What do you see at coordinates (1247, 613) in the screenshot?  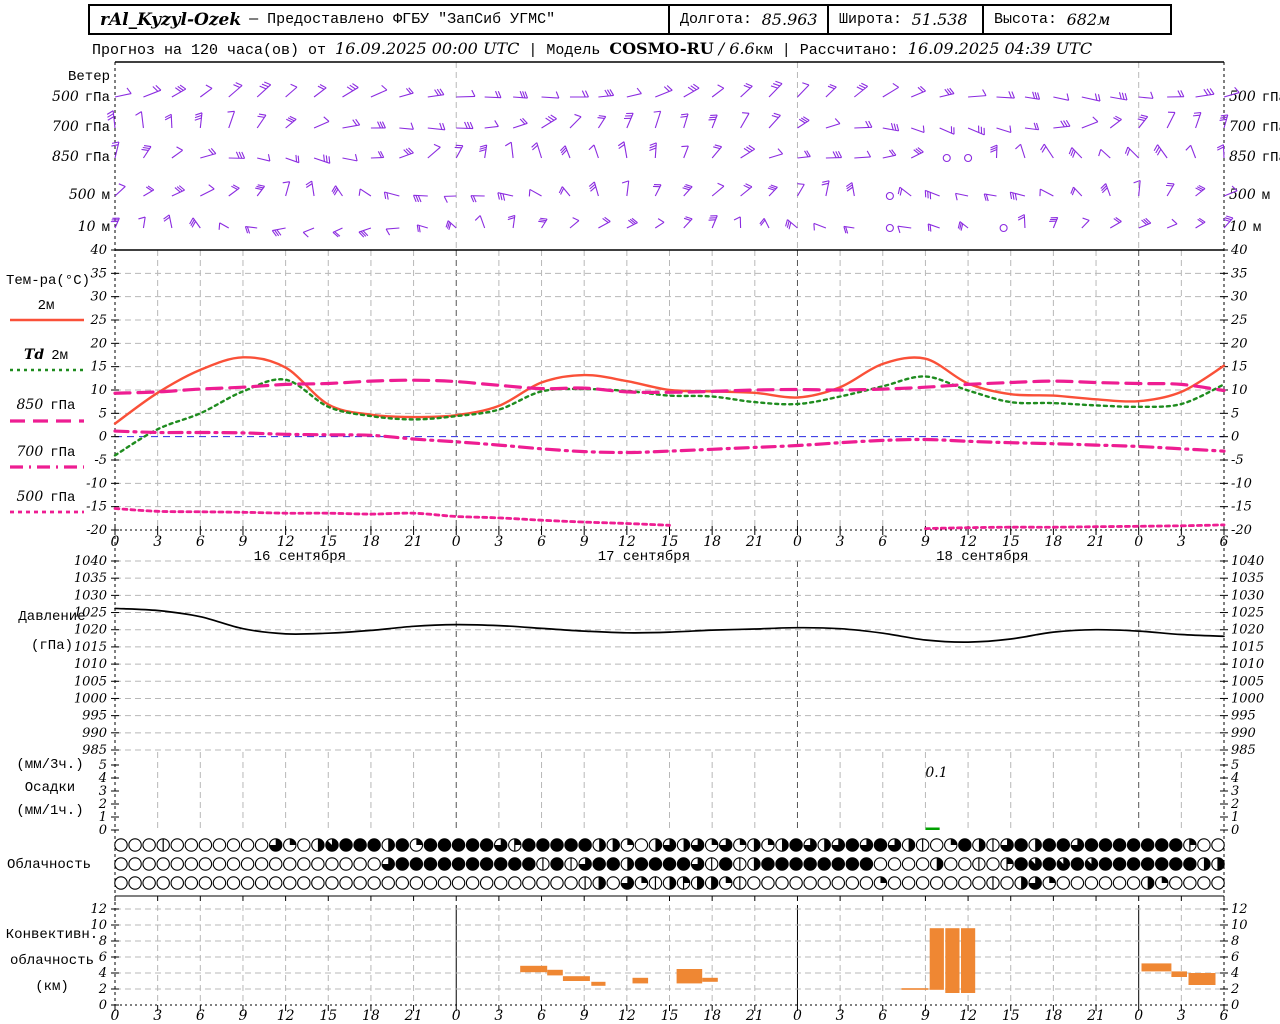 I see `svg-text: 1025` at bounding box center [1247, 613].